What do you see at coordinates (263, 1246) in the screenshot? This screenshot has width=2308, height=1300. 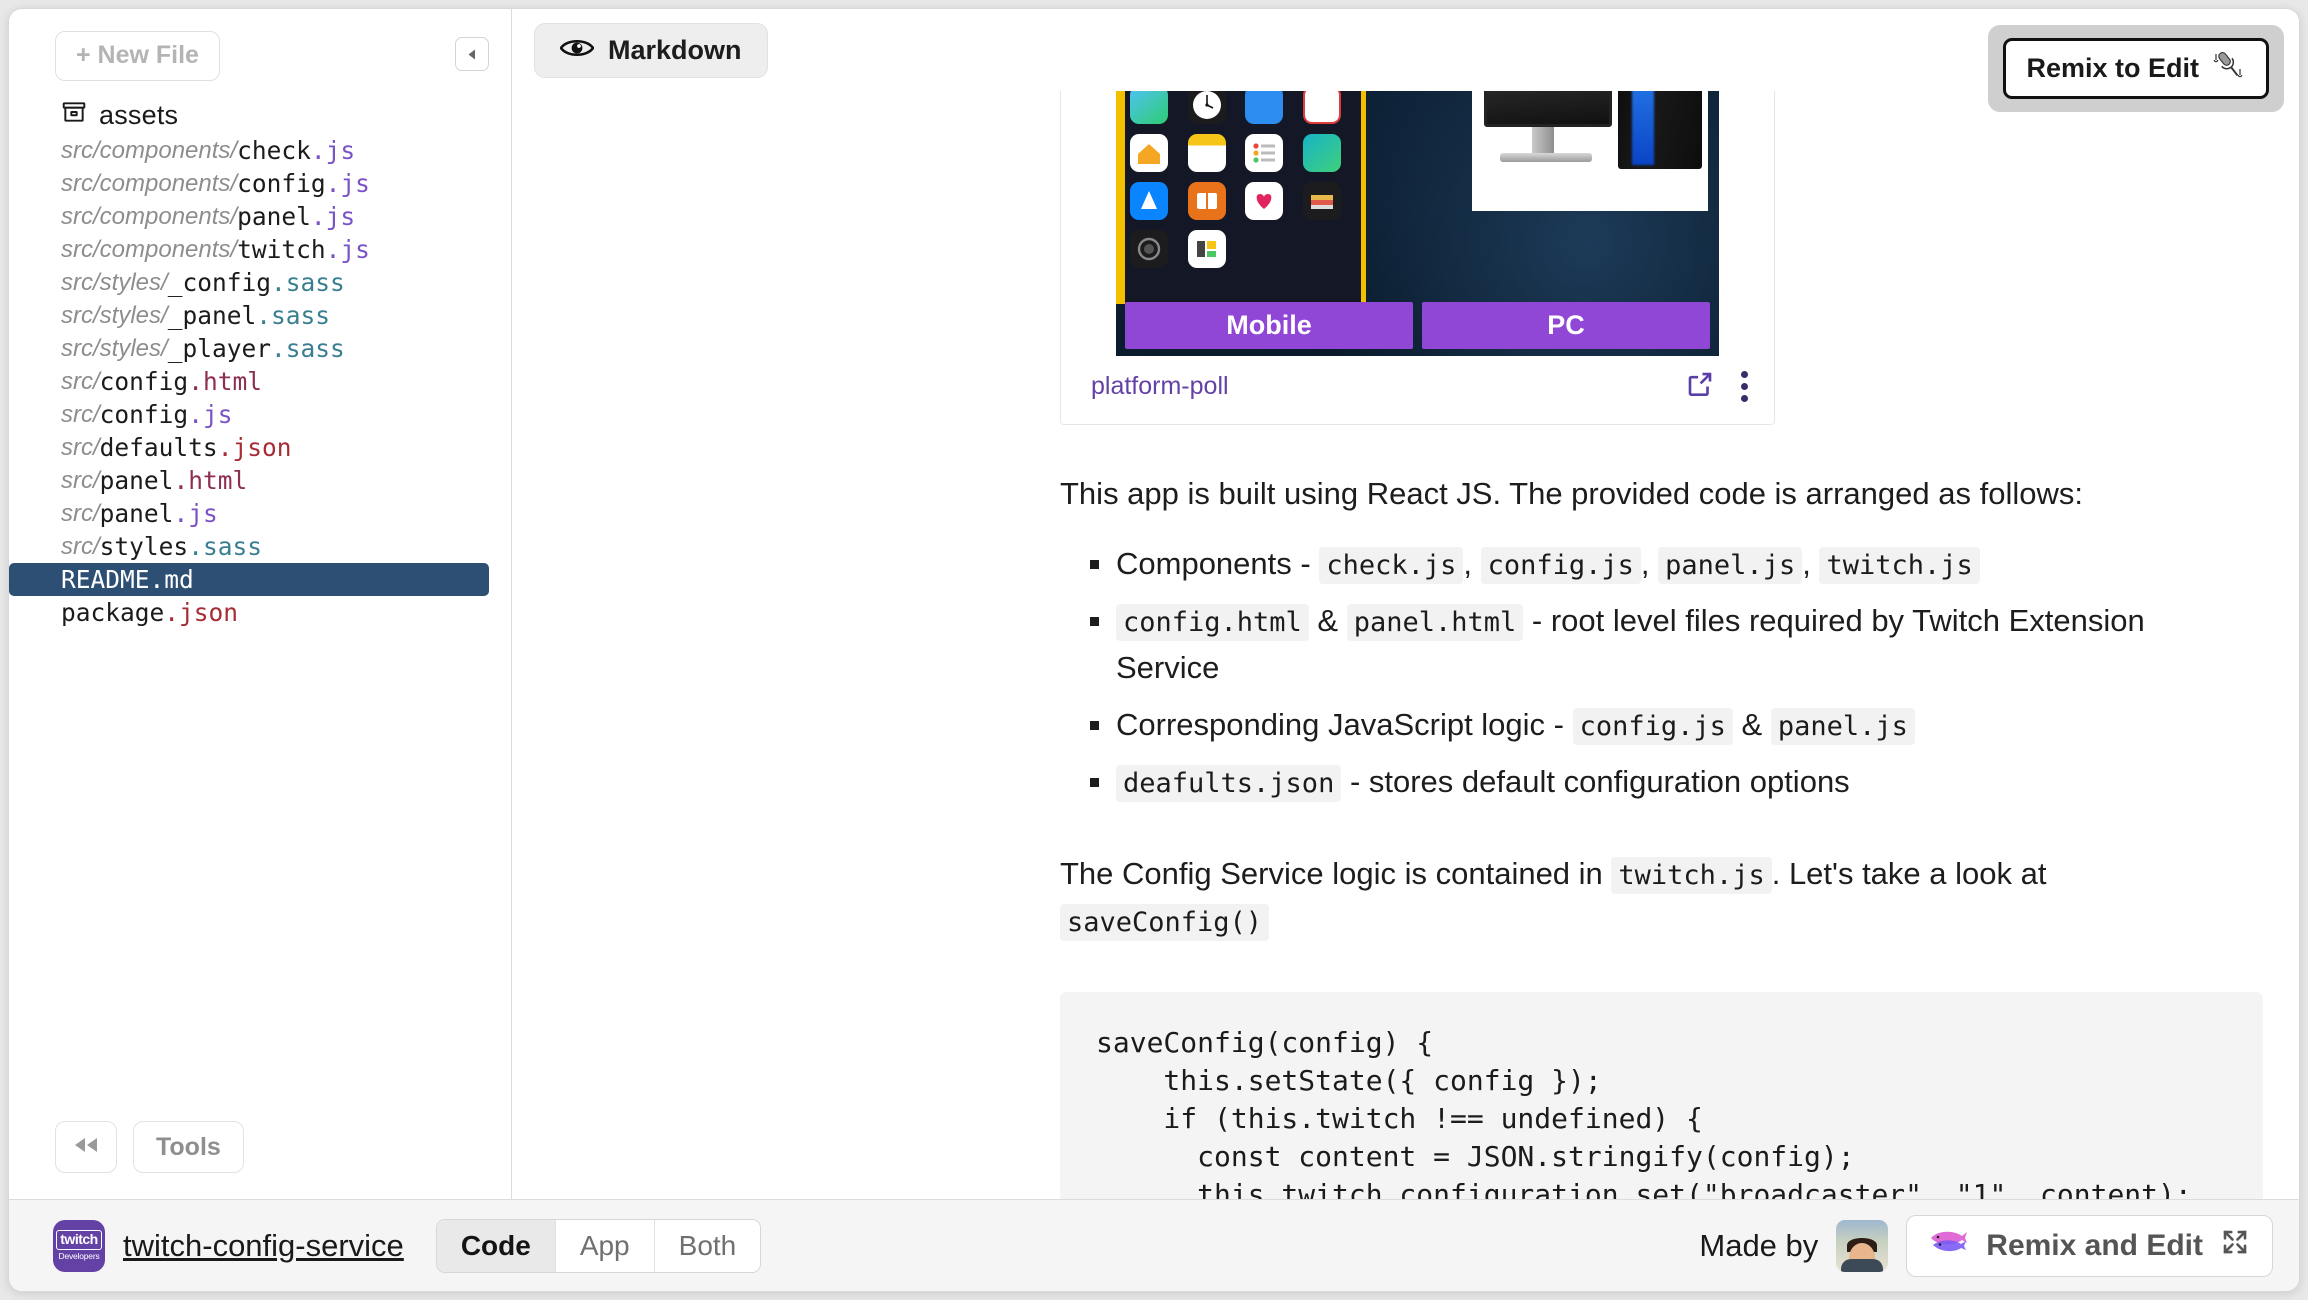 I see `project-name-link: twitch-config-service` at bounding box center [263, 1246].